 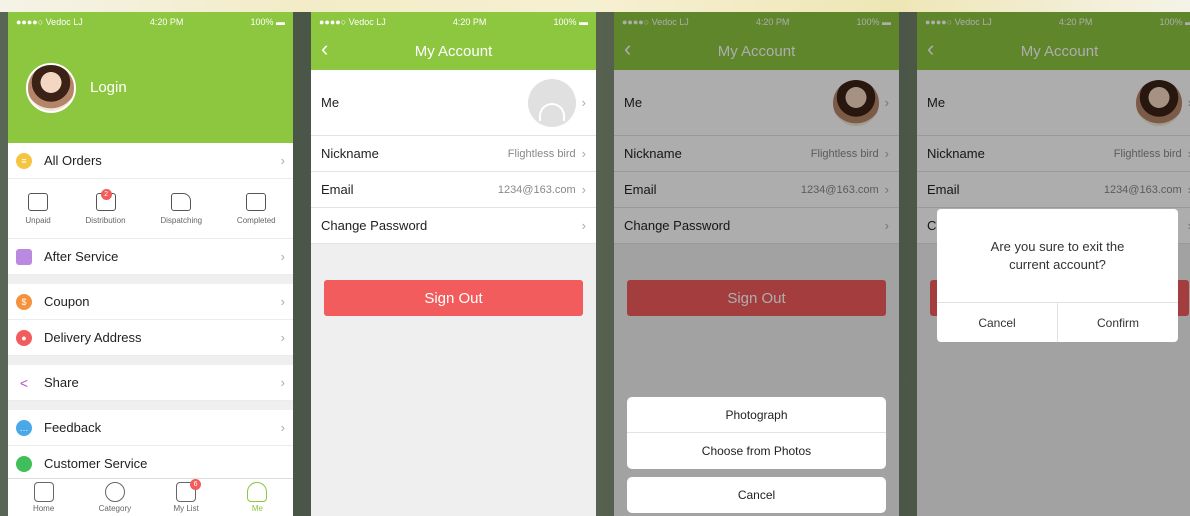 What do you see at coordinates (453, 103) in the screenshot?
I see `me-row: Me ›` at bounding box center [453, 103].